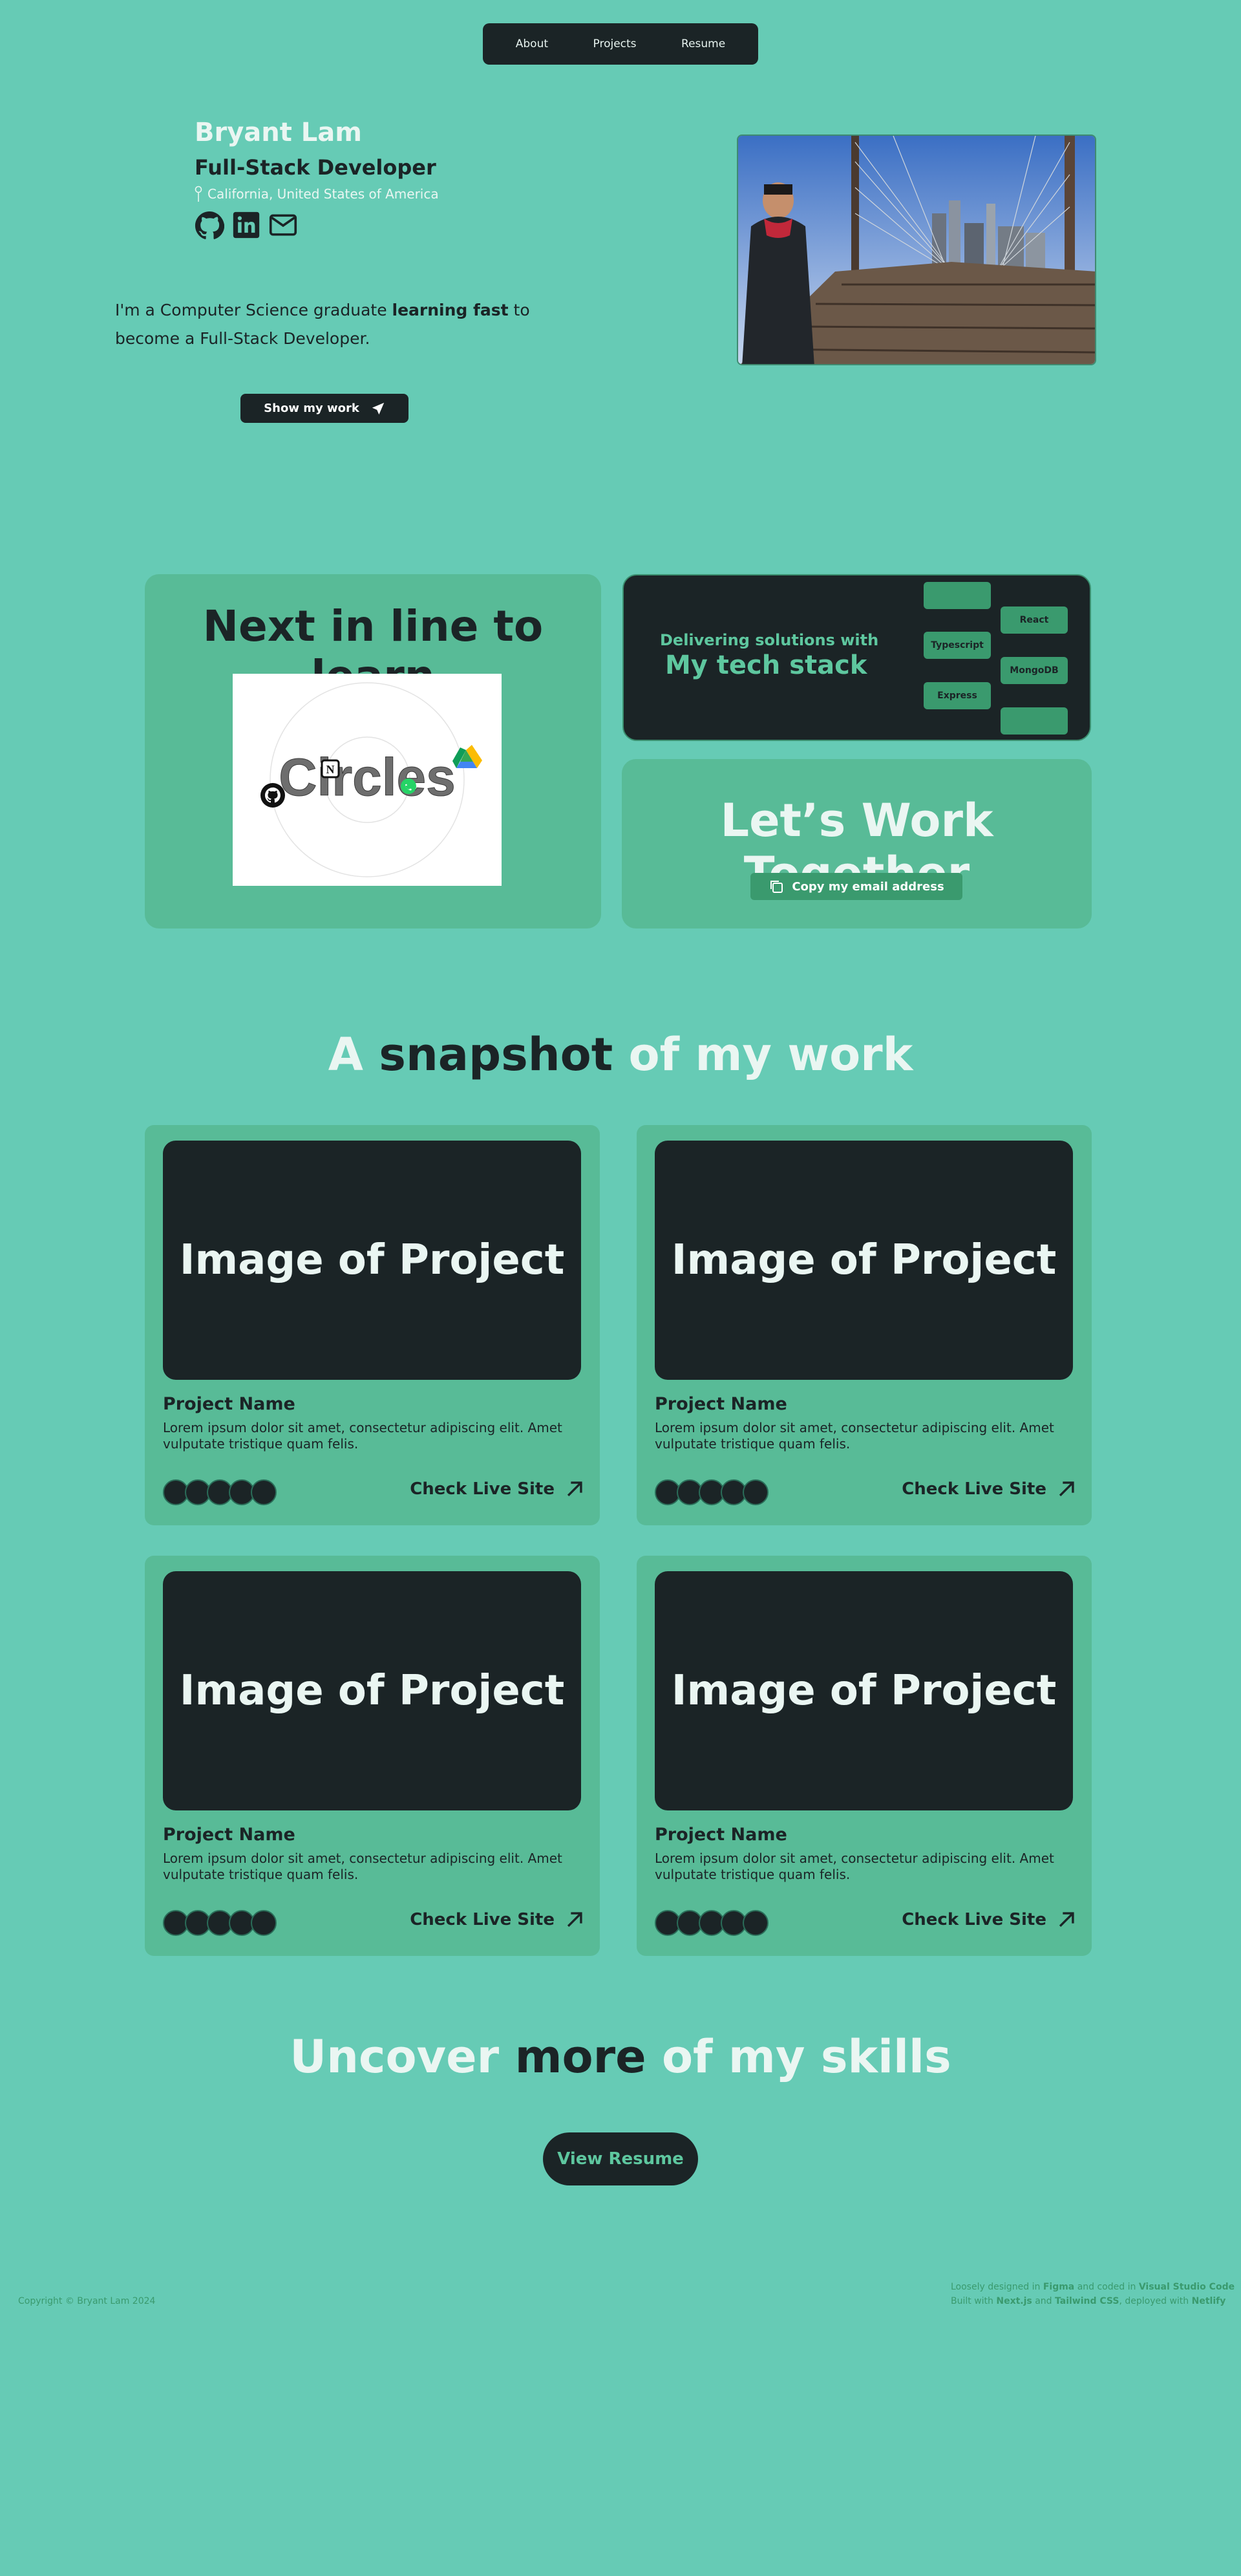 The image size is (1241, 2576). I want to click on next-to-learn-card: Next in line to learn Circles N, so click(373, 751).